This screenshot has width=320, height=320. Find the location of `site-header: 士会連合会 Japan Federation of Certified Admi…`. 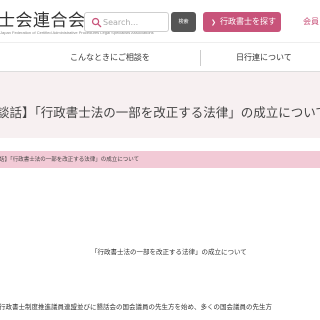

site-header: 士会連合会 Japan Federation of Certified Admi… is located at coordinates (160, 21).